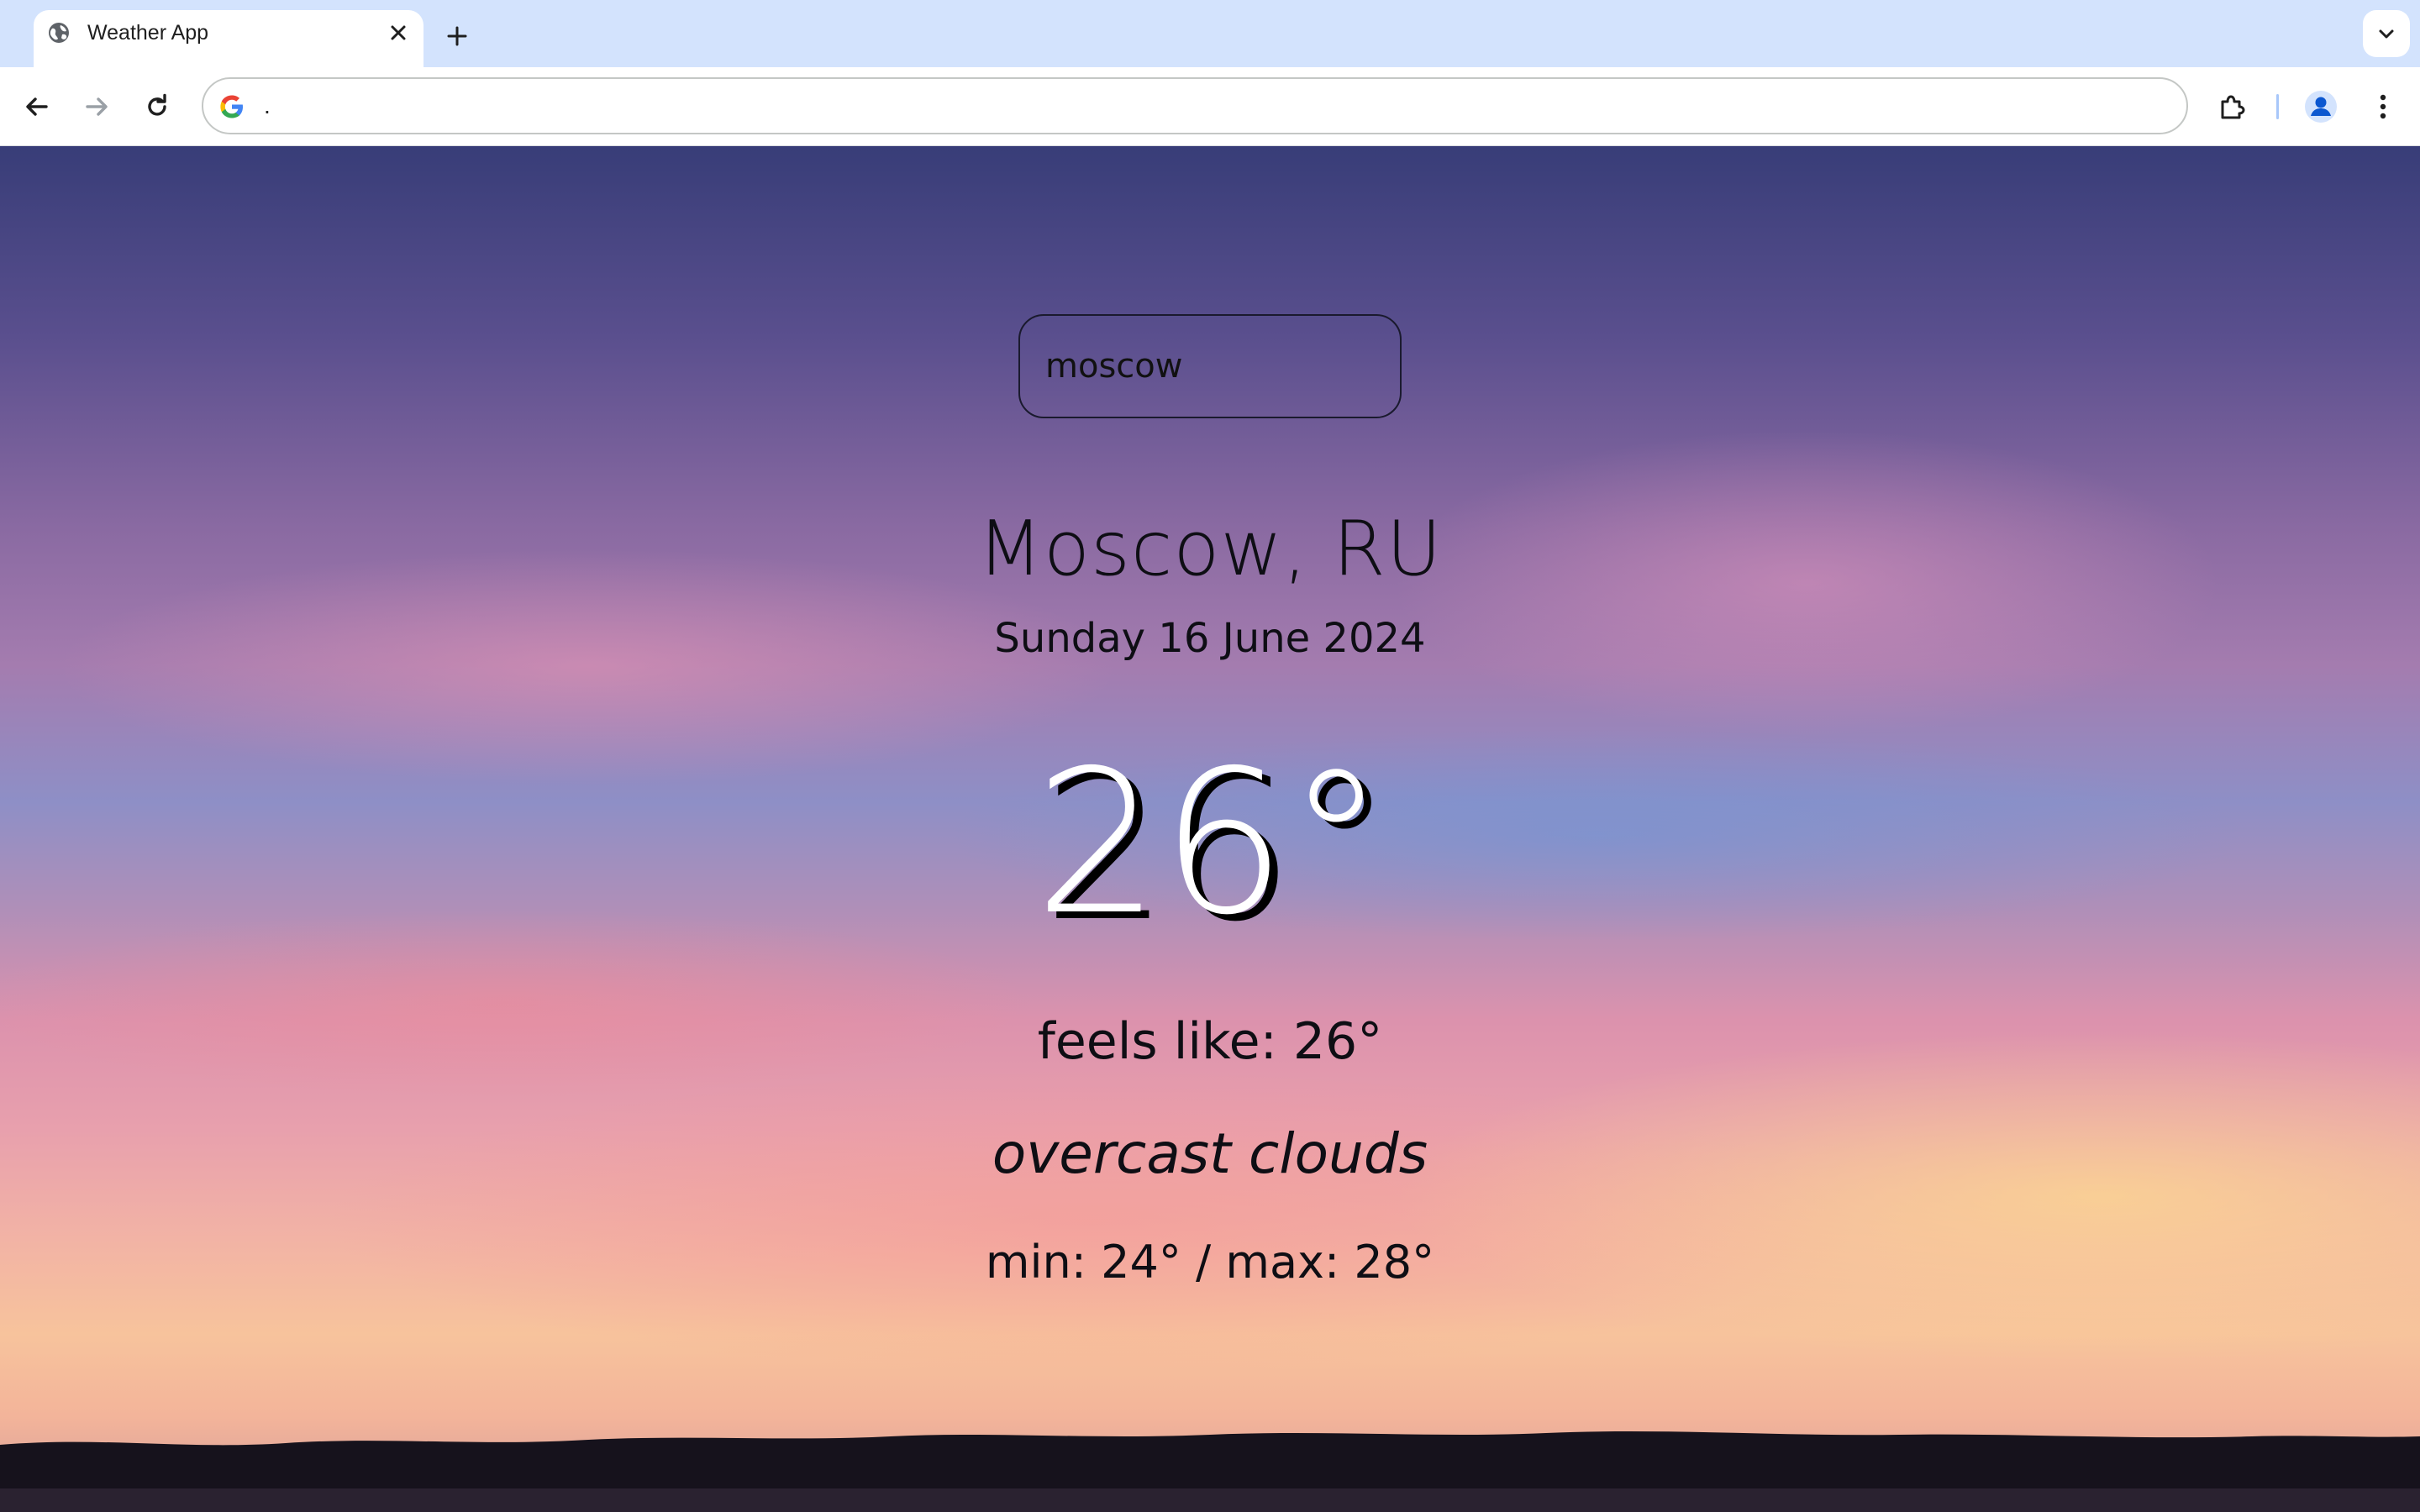 The image size is (2420, 1512). What do you see at coordinates (59, 33) in the screenshot?
I see `globe-icon` at bounding box center [59, 33].